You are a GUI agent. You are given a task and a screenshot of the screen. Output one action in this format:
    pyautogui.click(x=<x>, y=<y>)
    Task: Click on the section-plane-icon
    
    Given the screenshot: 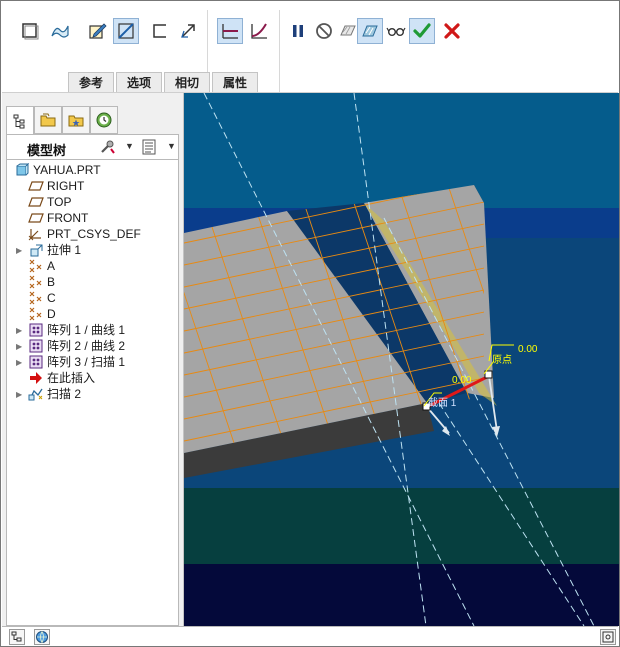 What is the action you would take?
    pyautogui.click(x=126, y=31)
    